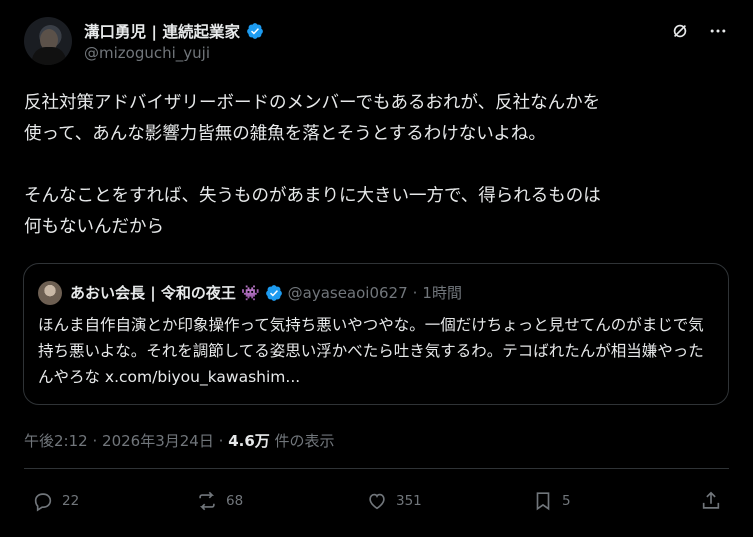 Image resolution: width=753 pixels, height=537 pixels. I want to click on action-bar: 22 68 351 5, so click(376, 505).